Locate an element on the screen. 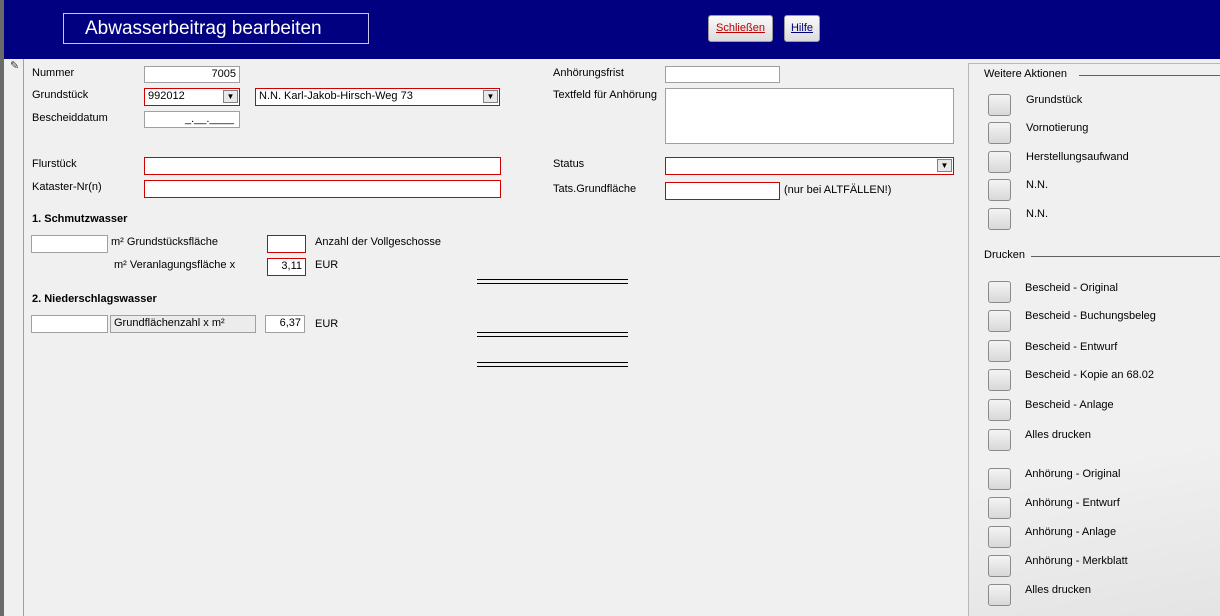 The width and height of the screenshot is (1220, 616). print-label: Bescheid - Original is located at coordinates (1071, 288).